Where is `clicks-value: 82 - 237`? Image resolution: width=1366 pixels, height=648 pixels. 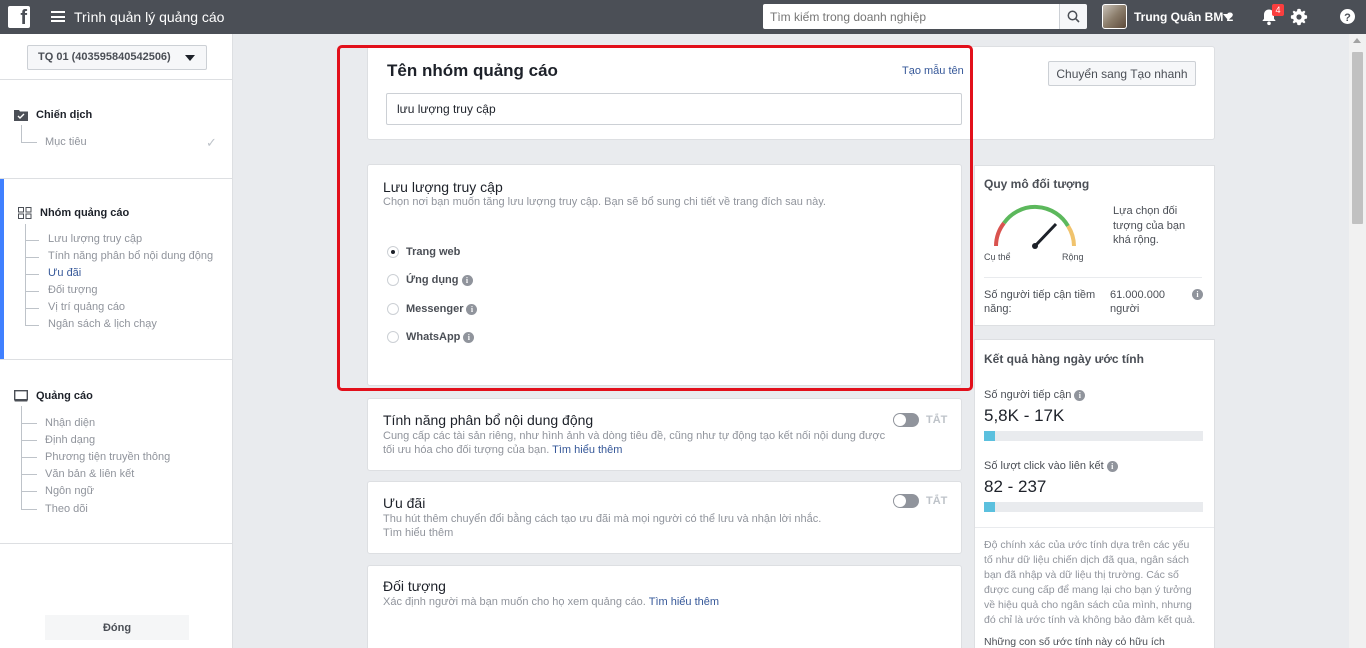 clicks-value: 82 - 237 is located at coordinates (1015, 486).